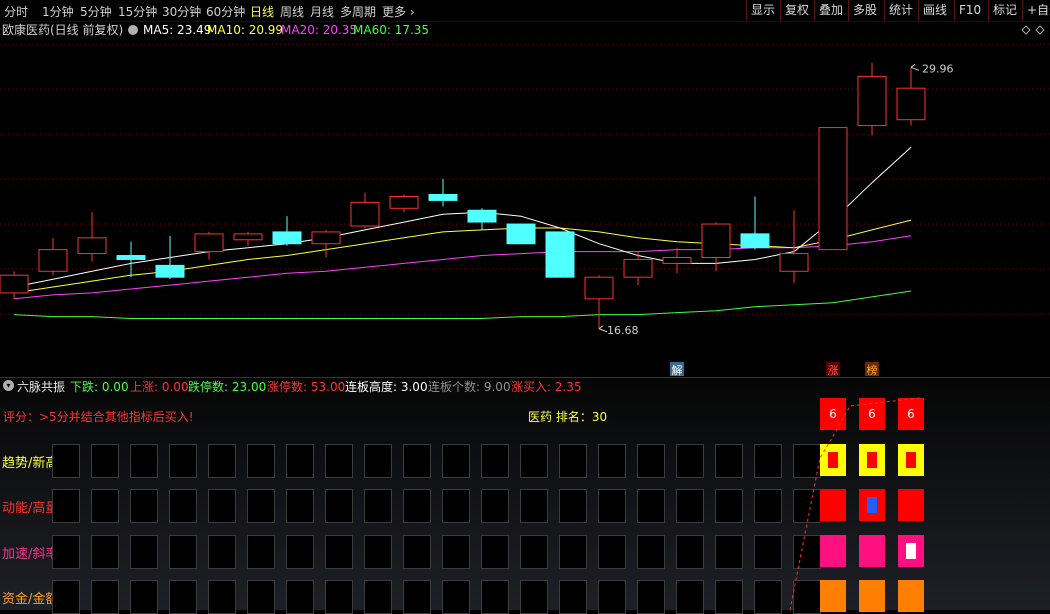  What do you see at coordinates (133, 30) in the screenshot?
I see `ma-dropdown-icon` at bounding box center [133, 30].